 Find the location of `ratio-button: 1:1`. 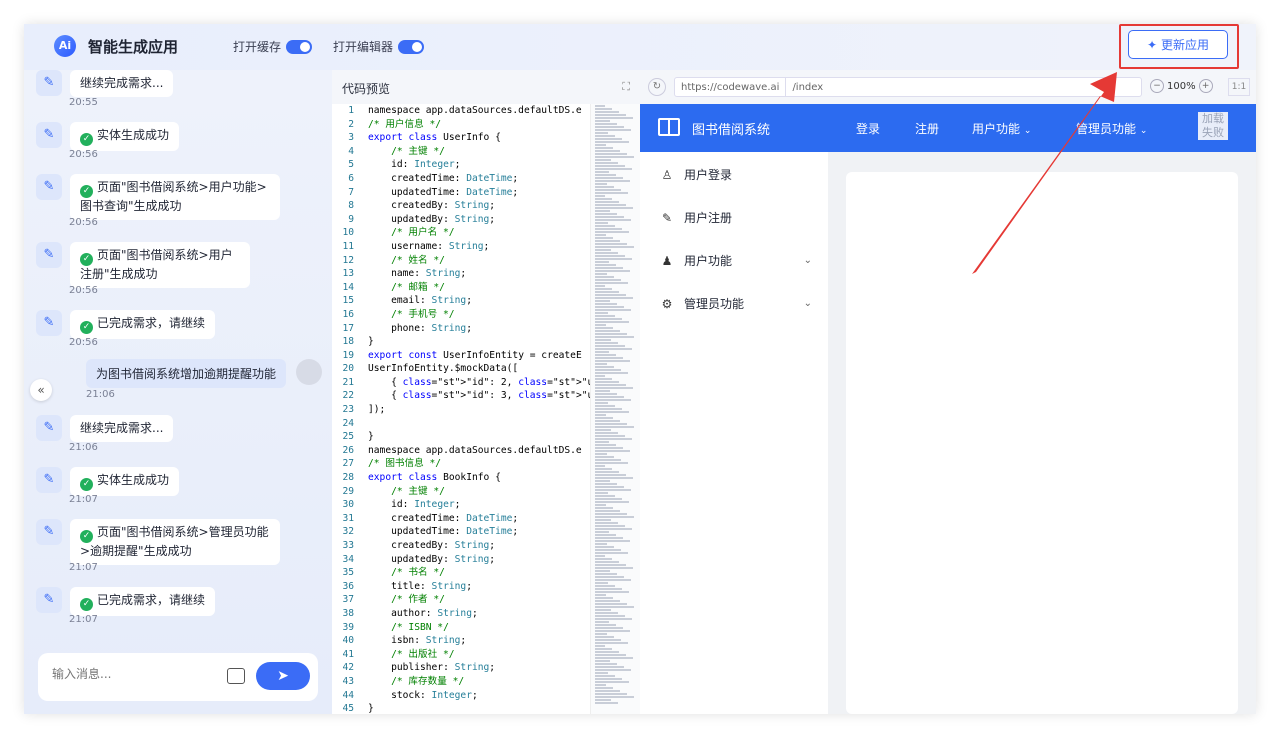

ratio-button: 1:1 is located at coordinates (1239, 87).